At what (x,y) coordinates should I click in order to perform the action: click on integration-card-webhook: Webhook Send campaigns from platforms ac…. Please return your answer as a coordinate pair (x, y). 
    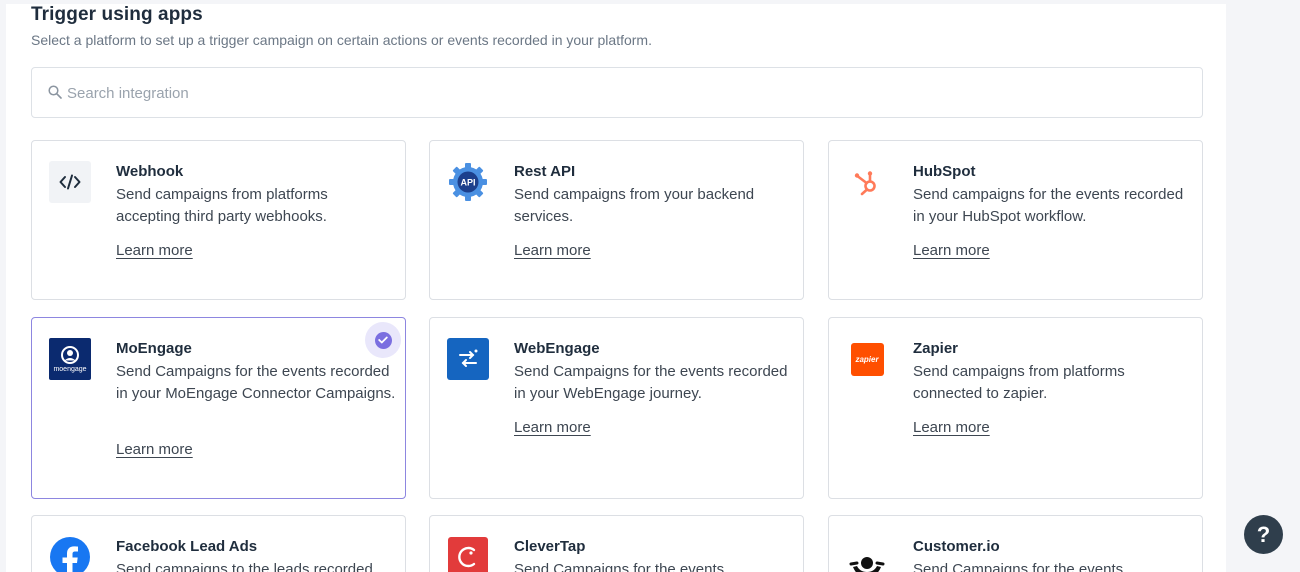
    Looking at the image, I should click on (218, 220).